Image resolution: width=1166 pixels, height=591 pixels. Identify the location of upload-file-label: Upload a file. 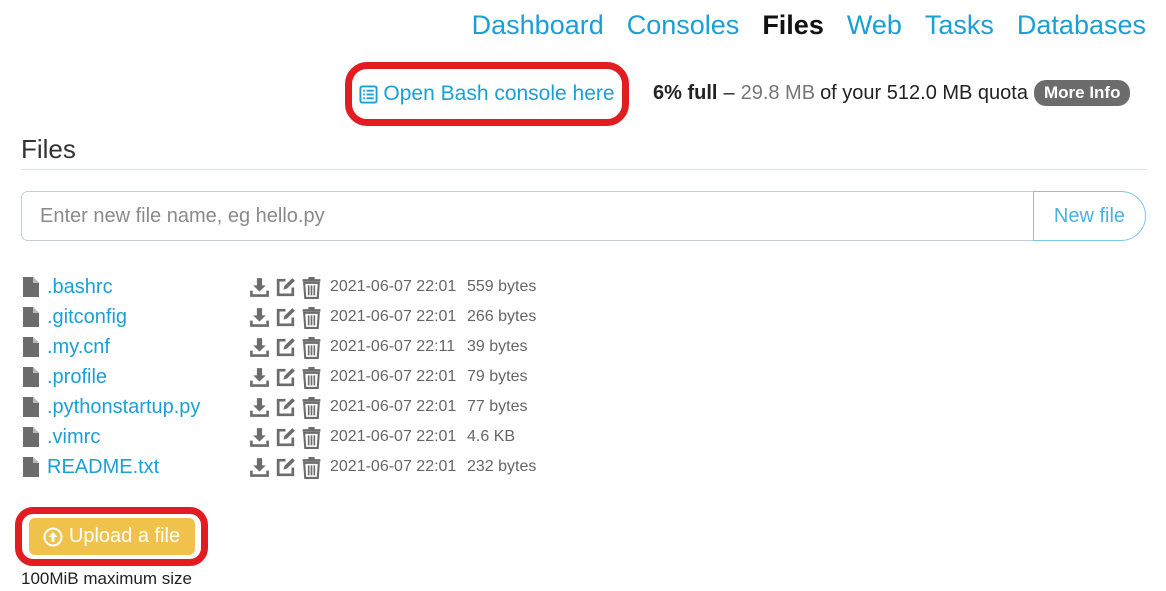
(124, 536).